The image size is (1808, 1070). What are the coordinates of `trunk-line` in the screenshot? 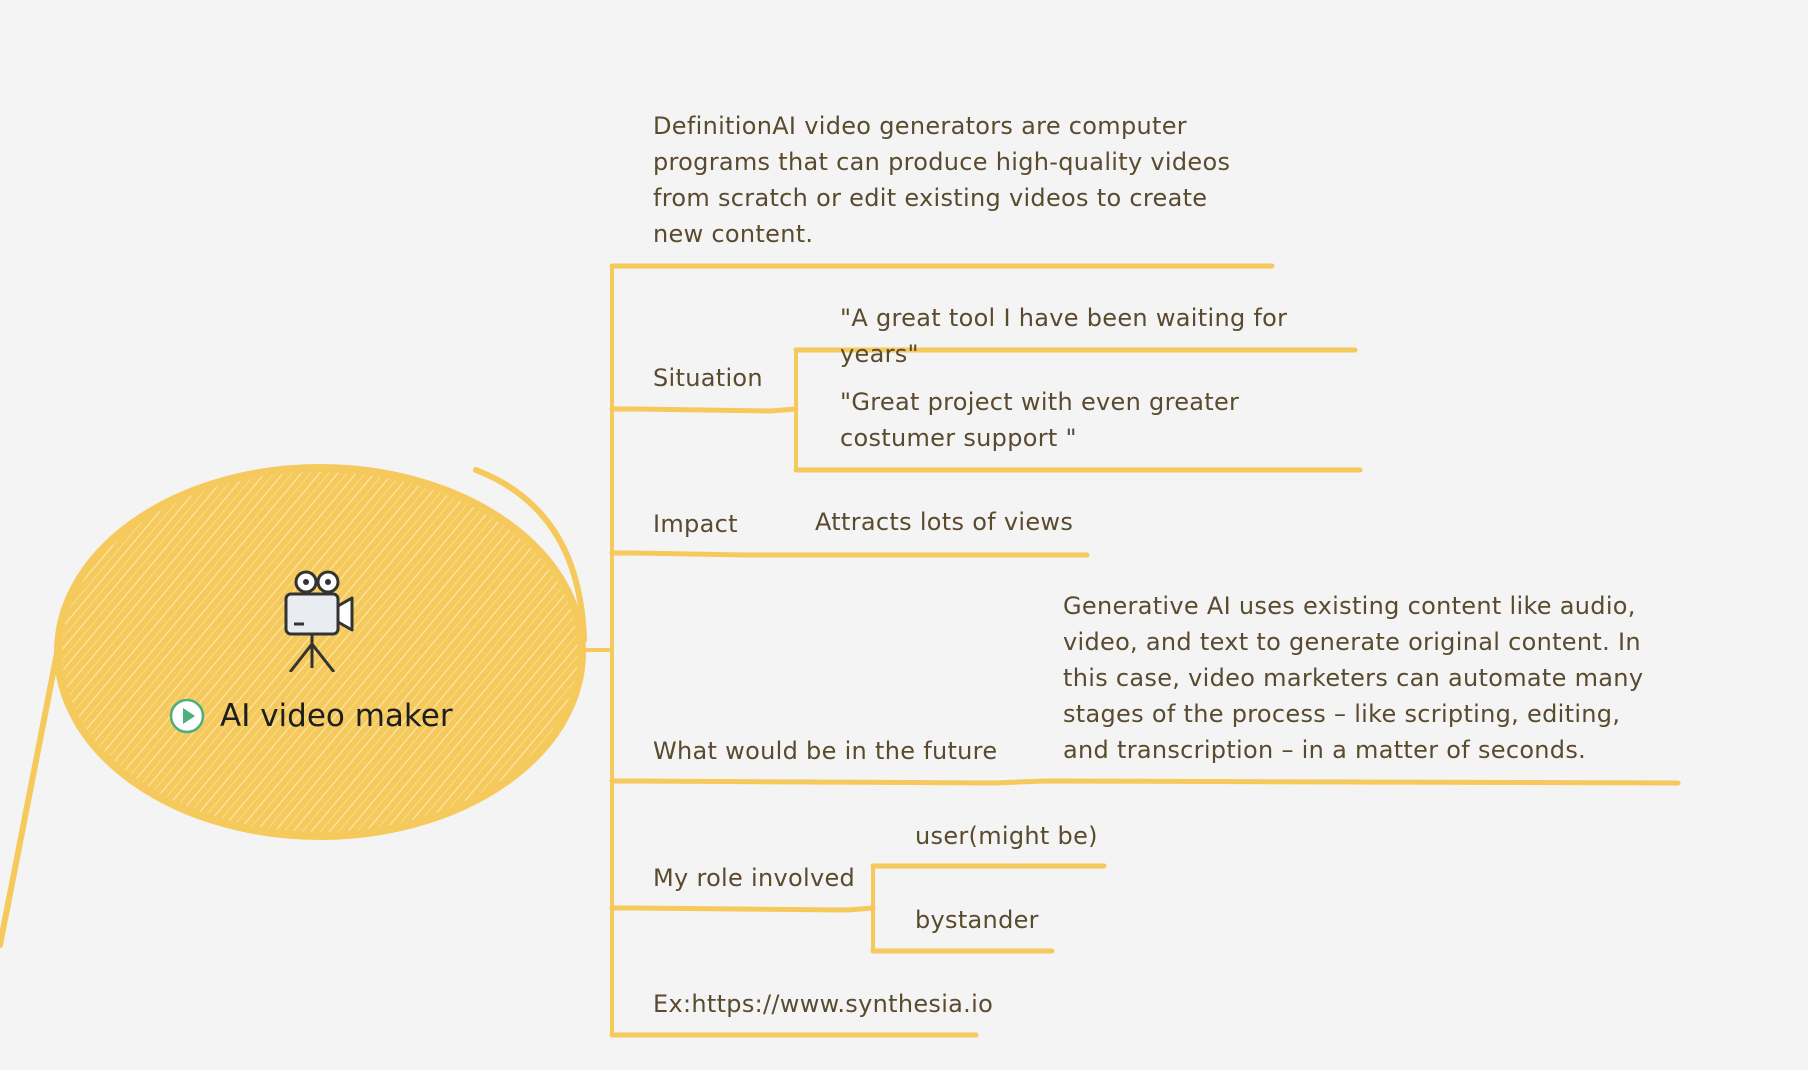 It's located at (598, 650).